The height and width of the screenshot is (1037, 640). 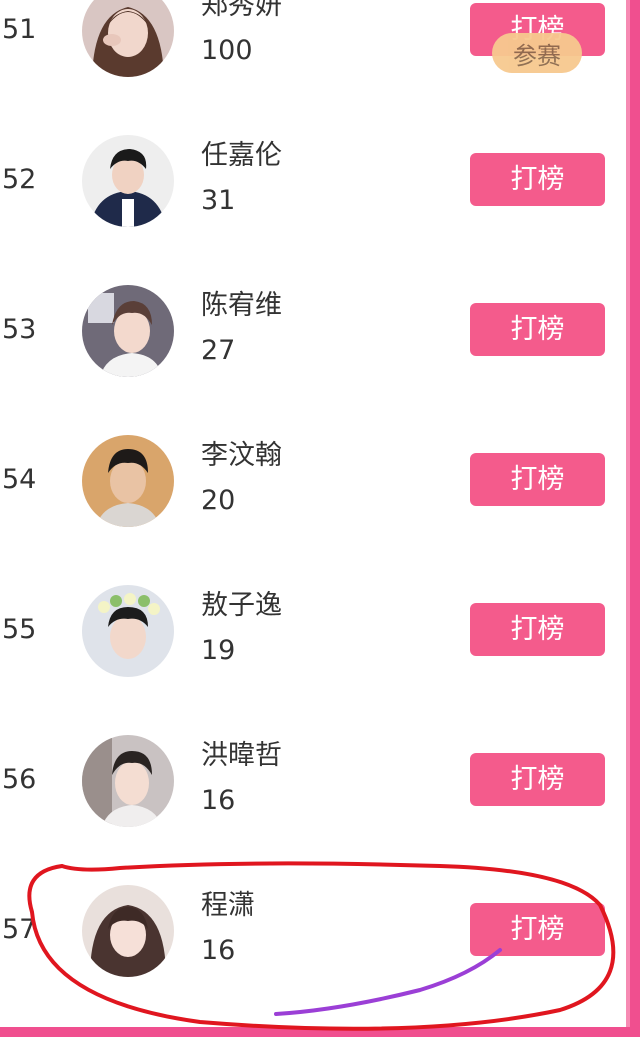 What do you see at coordinates (19, 479) in the screenshot?
I see `rank-number: 54` at bounding box center [19, 479].